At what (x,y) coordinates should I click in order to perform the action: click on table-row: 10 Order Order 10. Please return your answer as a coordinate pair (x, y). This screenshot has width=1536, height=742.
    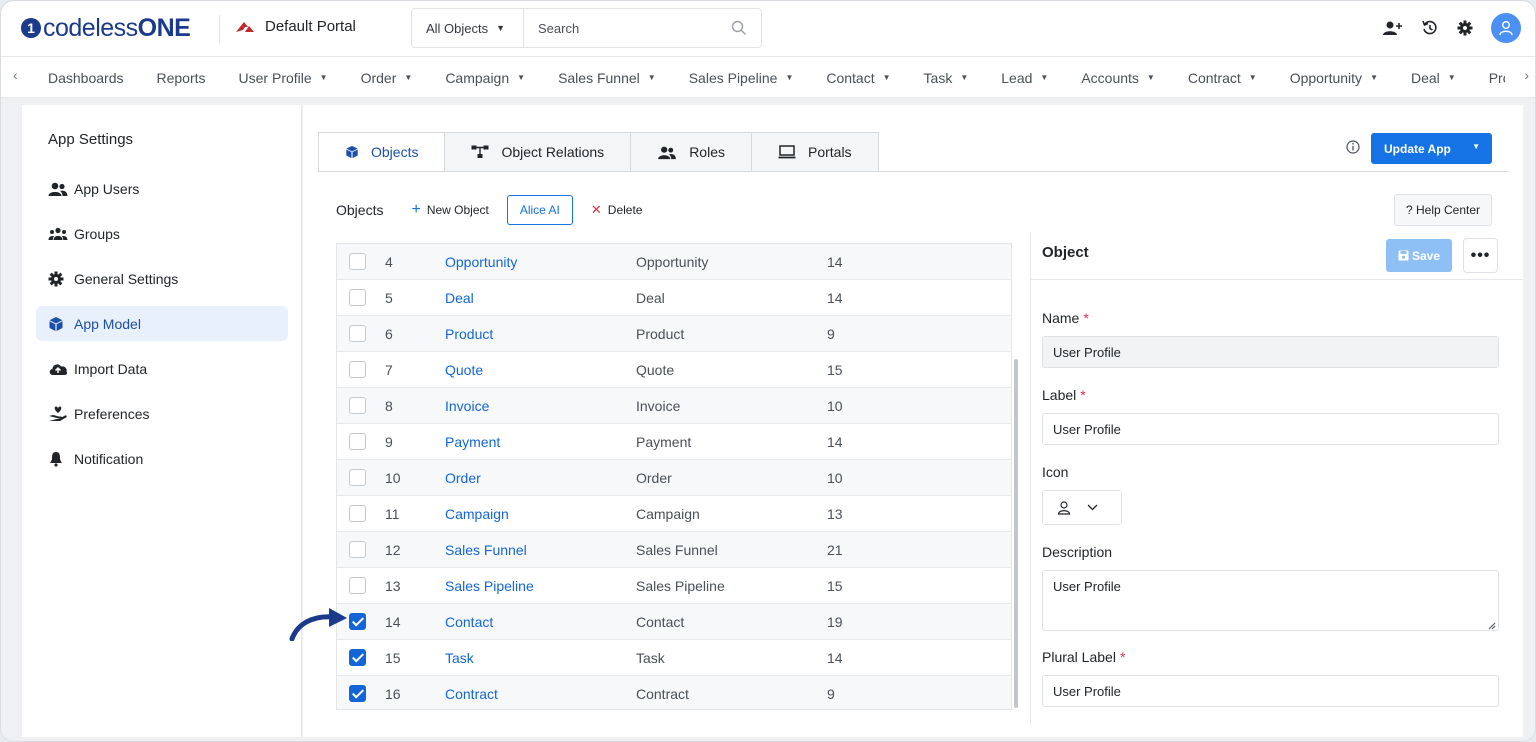
    Looking at the image, I should click on (674, 478).